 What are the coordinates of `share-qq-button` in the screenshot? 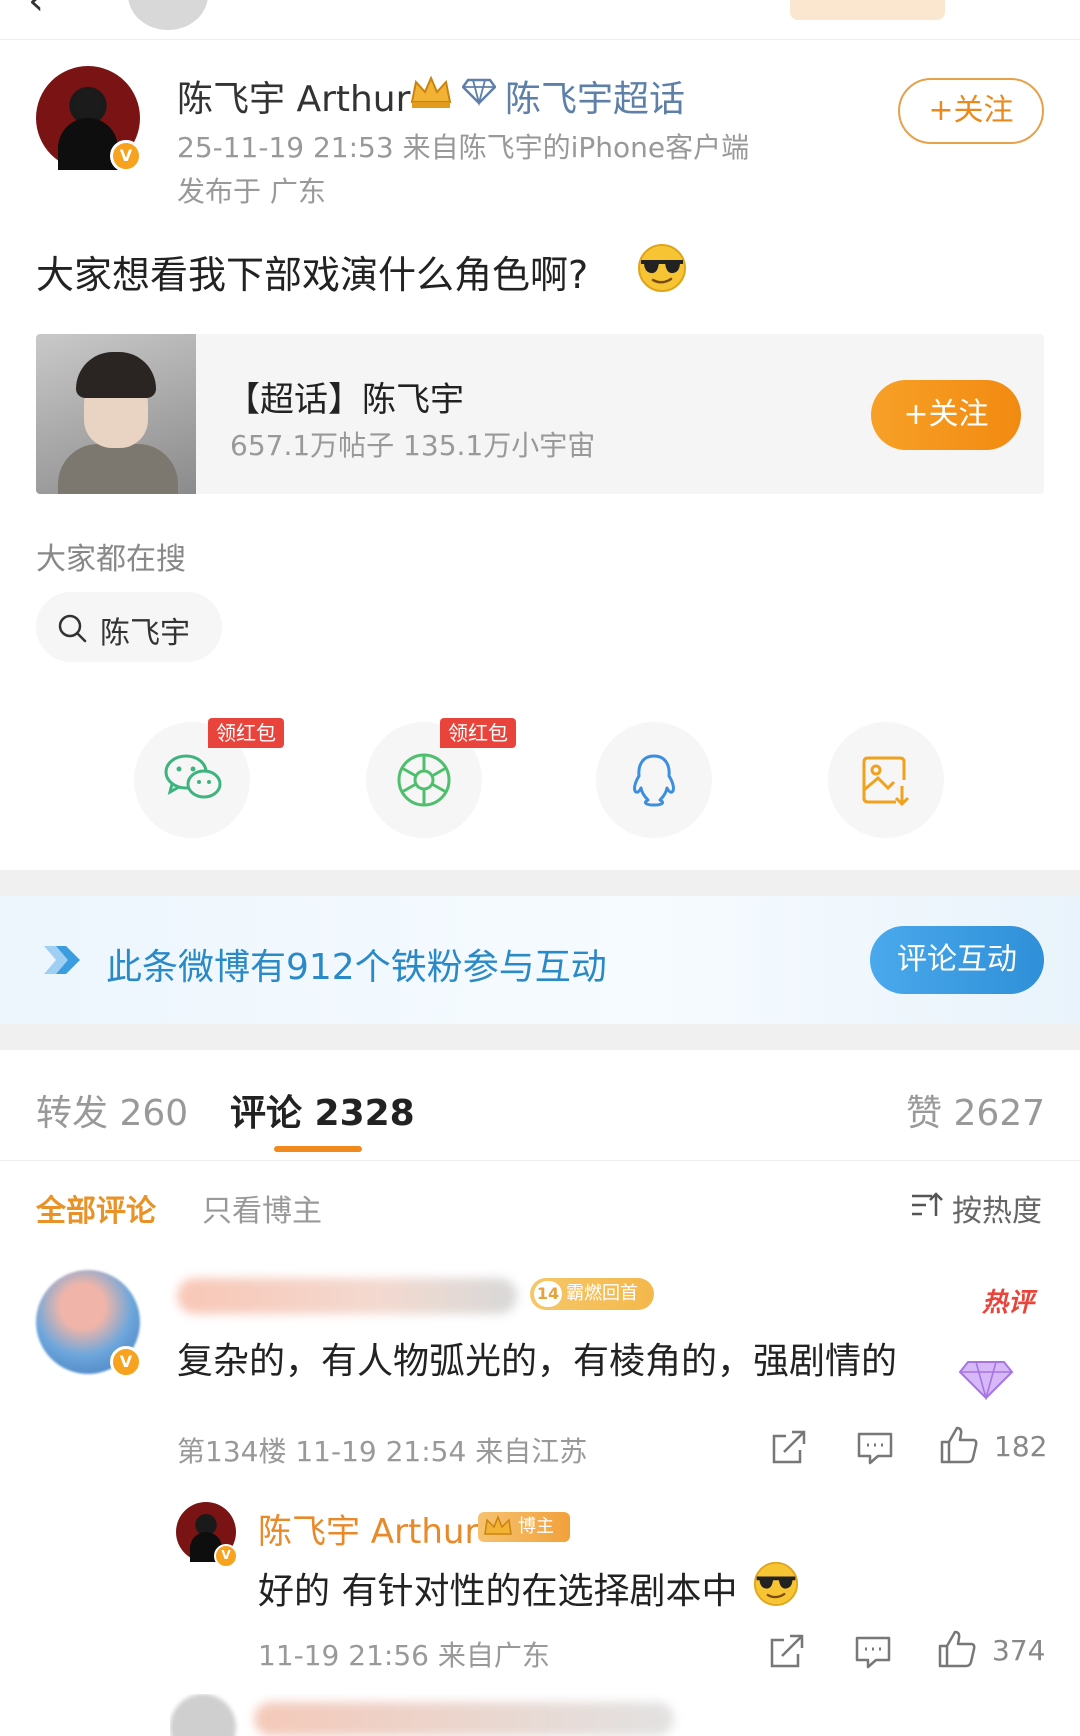 It's located at (654, 780).